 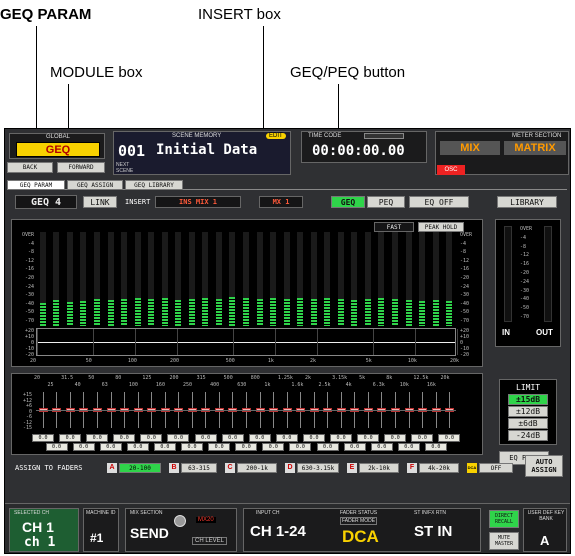 I want to click on direct-recall-button: DIRECT RECALL, so click(x=504, y=519).